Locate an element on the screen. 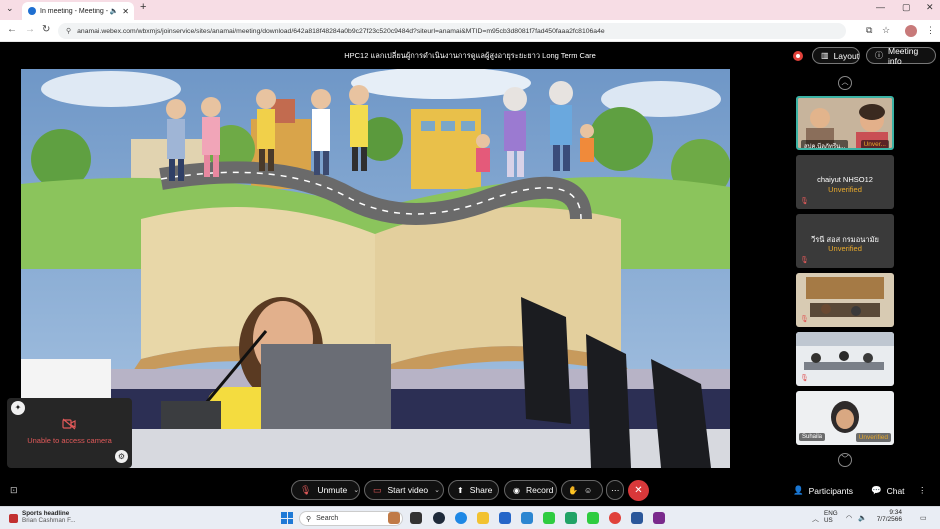 The image size is (940, 529). clock: 9:34 7/7/2566 is located at coordinates (887, 516).